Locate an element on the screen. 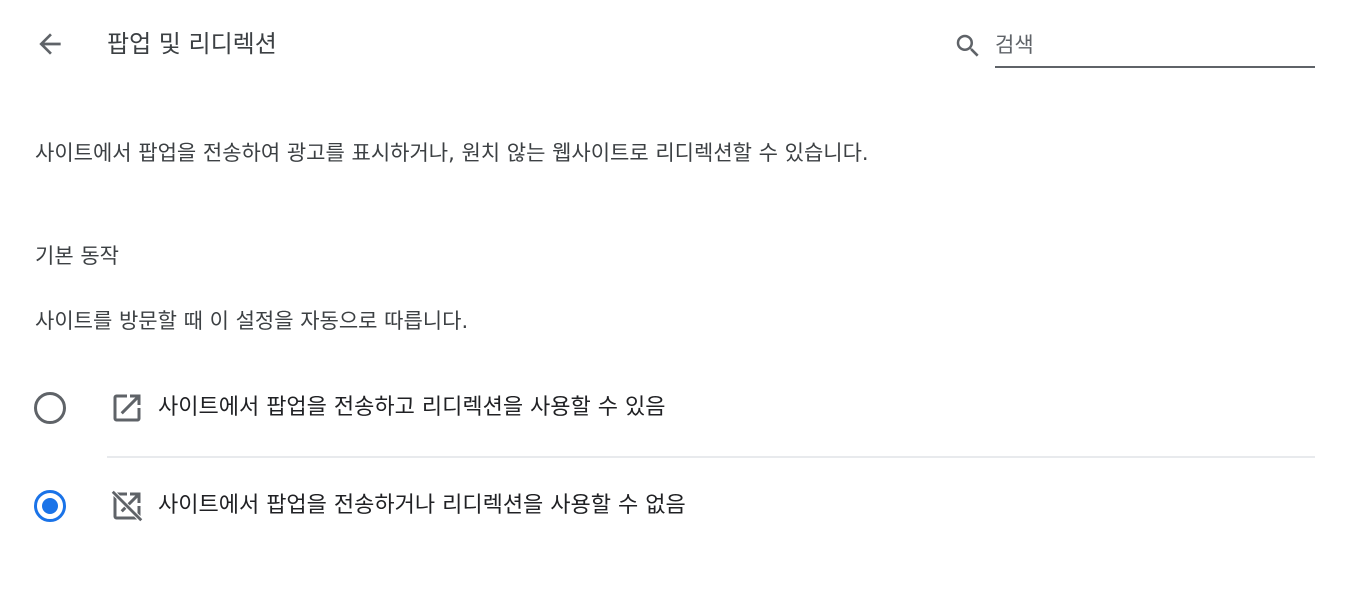 The height and width of the screenshot is (590, 1348). option-label-allow: 사이트에서 팝업을 전송하고 리디렉션을 사용할 수 있음 is located at coordinates (412, 407).